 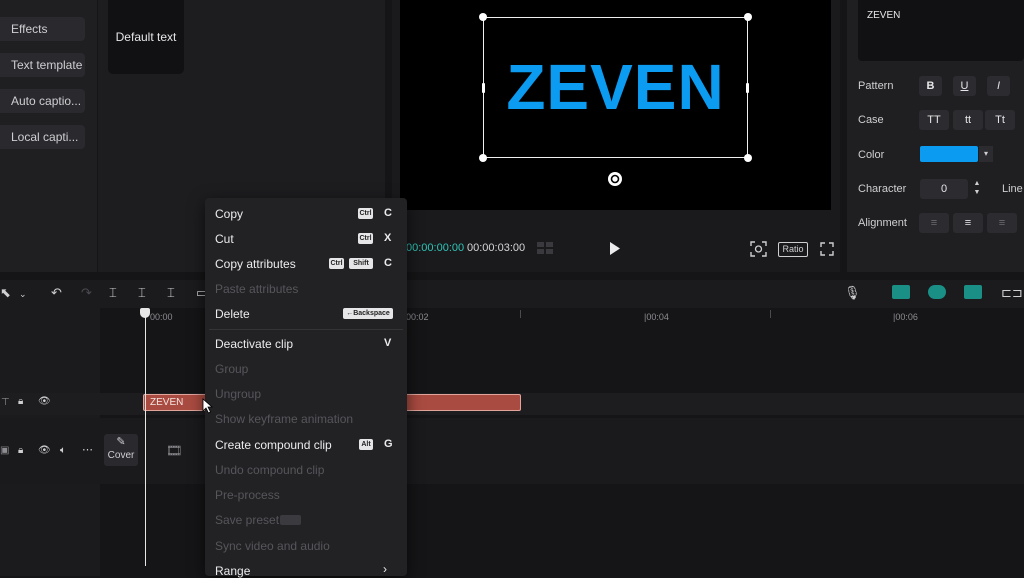 What do you see at coordinates (871, 155) in the screenshot?
I see `color-label: Color` at bounding box center [871, 155].